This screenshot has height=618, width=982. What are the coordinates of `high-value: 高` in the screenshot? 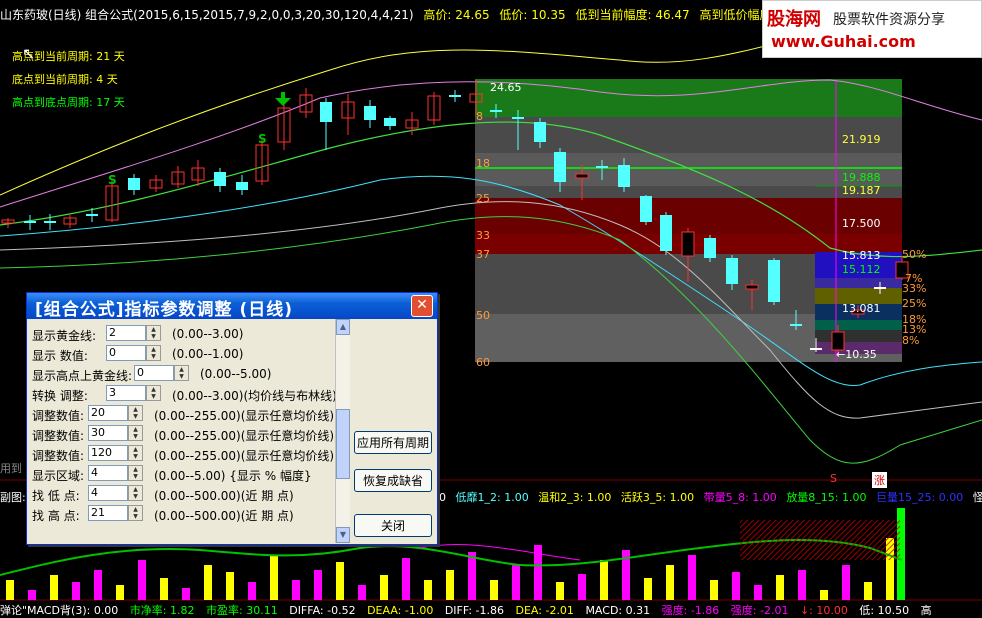 It's located at (926, 610).